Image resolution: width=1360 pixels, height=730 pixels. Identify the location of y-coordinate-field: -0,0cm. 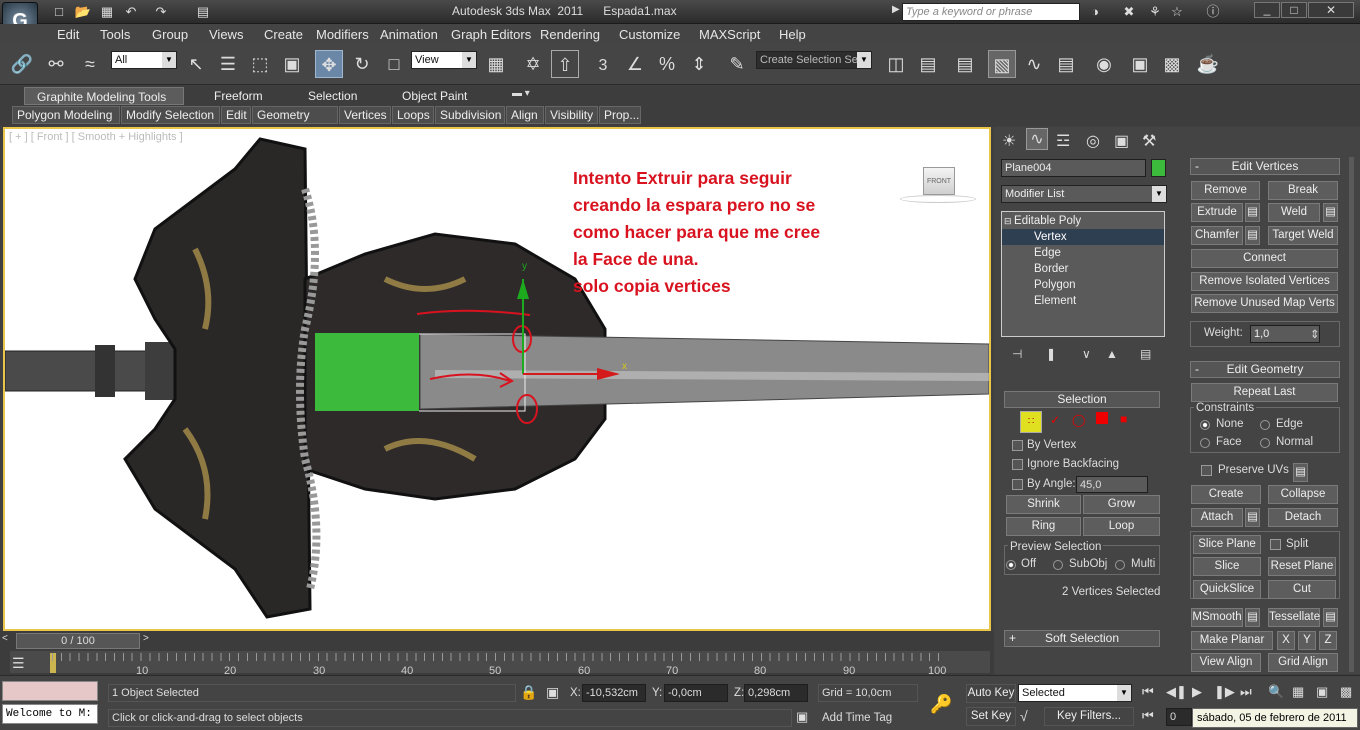
(696, 693).